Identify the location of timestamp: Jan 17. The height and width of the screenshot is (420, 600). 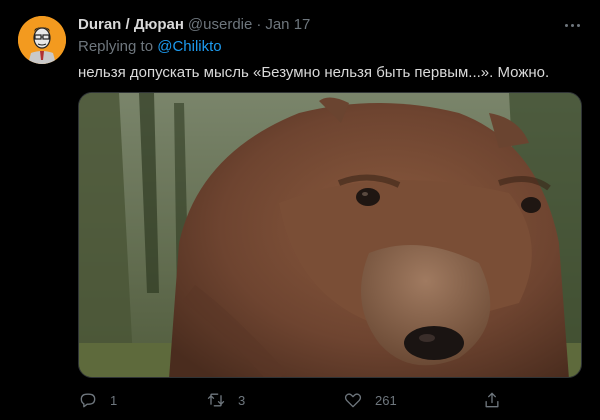
(287, 24).